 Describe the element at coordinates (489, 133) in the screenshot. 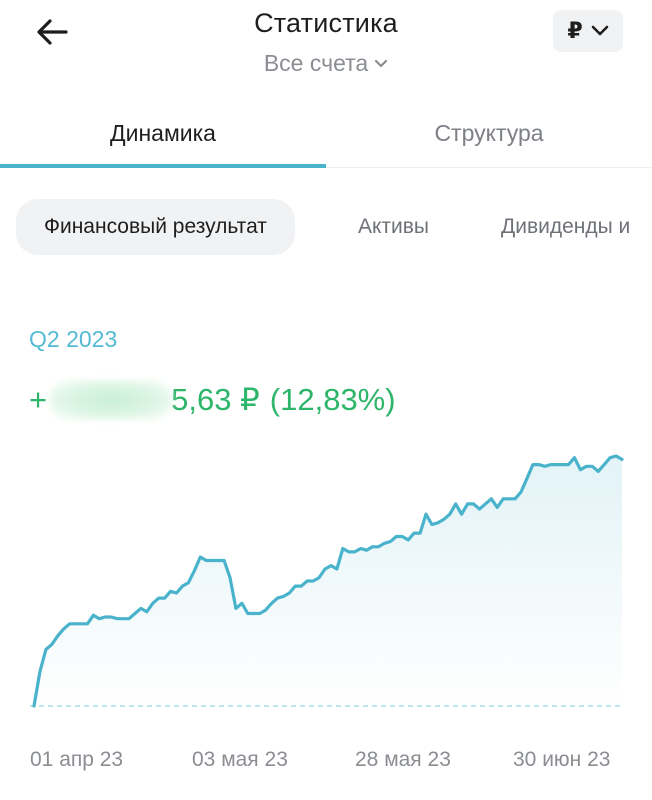

I see `tab-structure: Структура` at that location.